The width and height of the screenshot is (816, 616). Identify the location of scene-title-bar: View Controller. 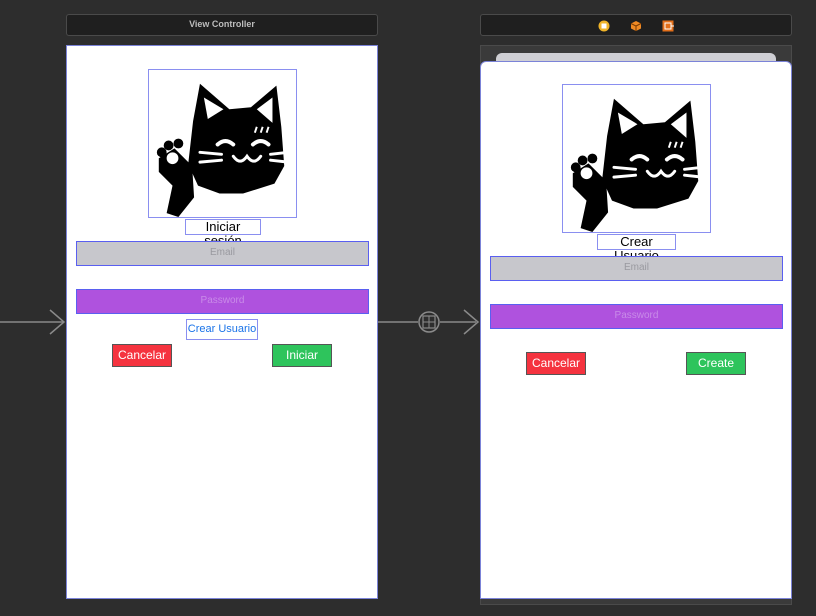
(222, 25).